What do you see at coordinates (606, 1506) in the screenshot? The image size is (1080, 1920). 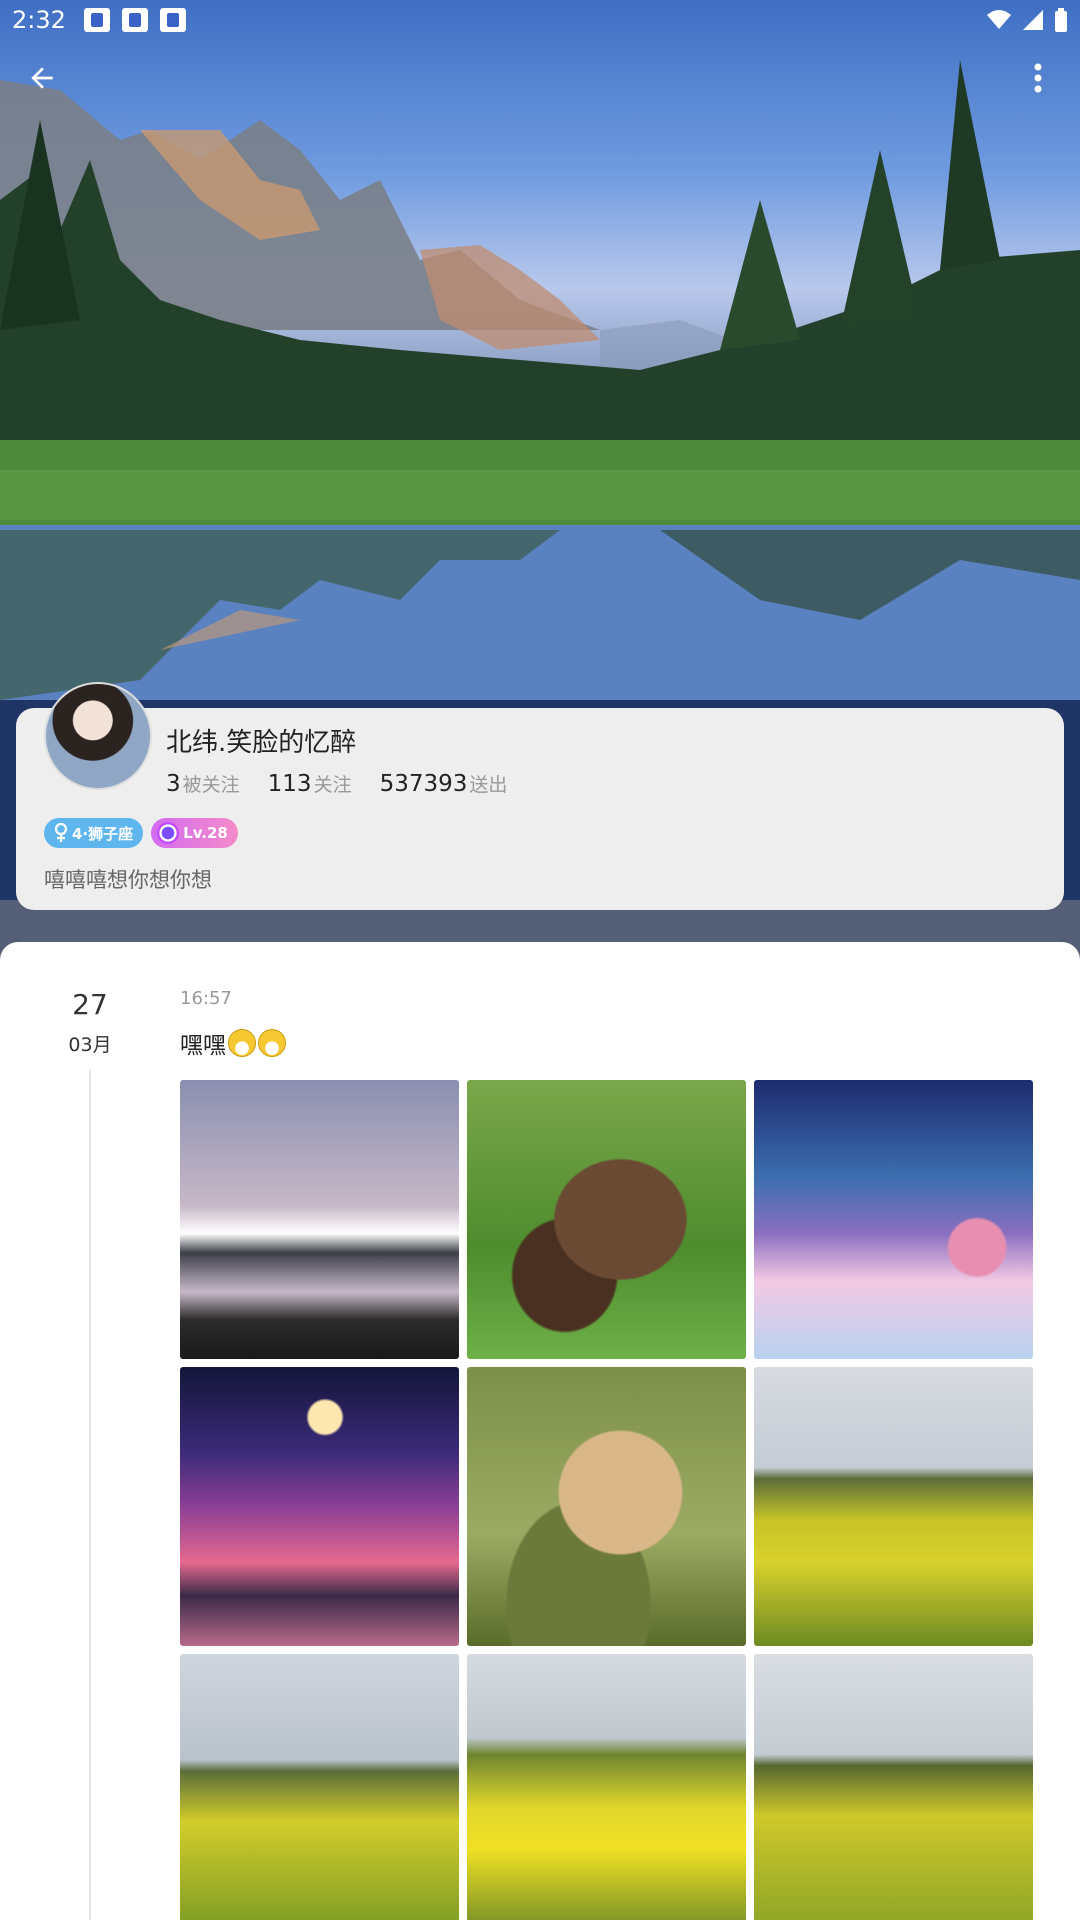 I see `lioness-photo` at bounding box center [606, 1506].